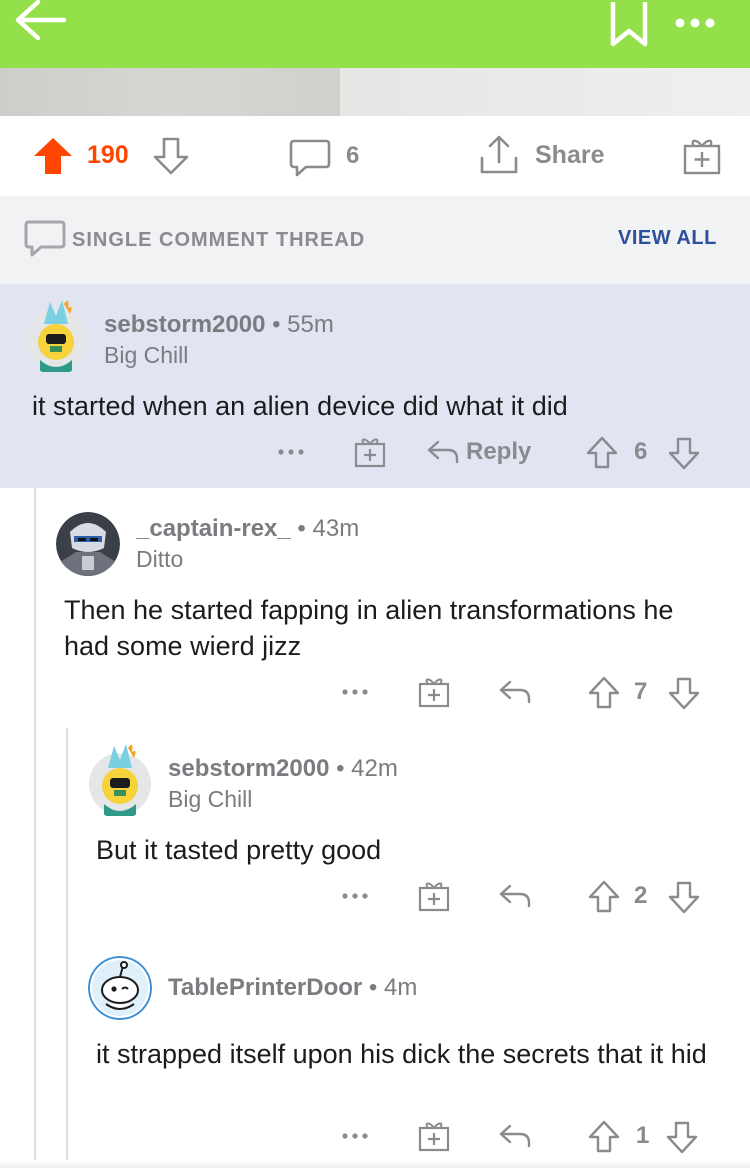  I want to click on comment-score: 7, so click(641, 691).